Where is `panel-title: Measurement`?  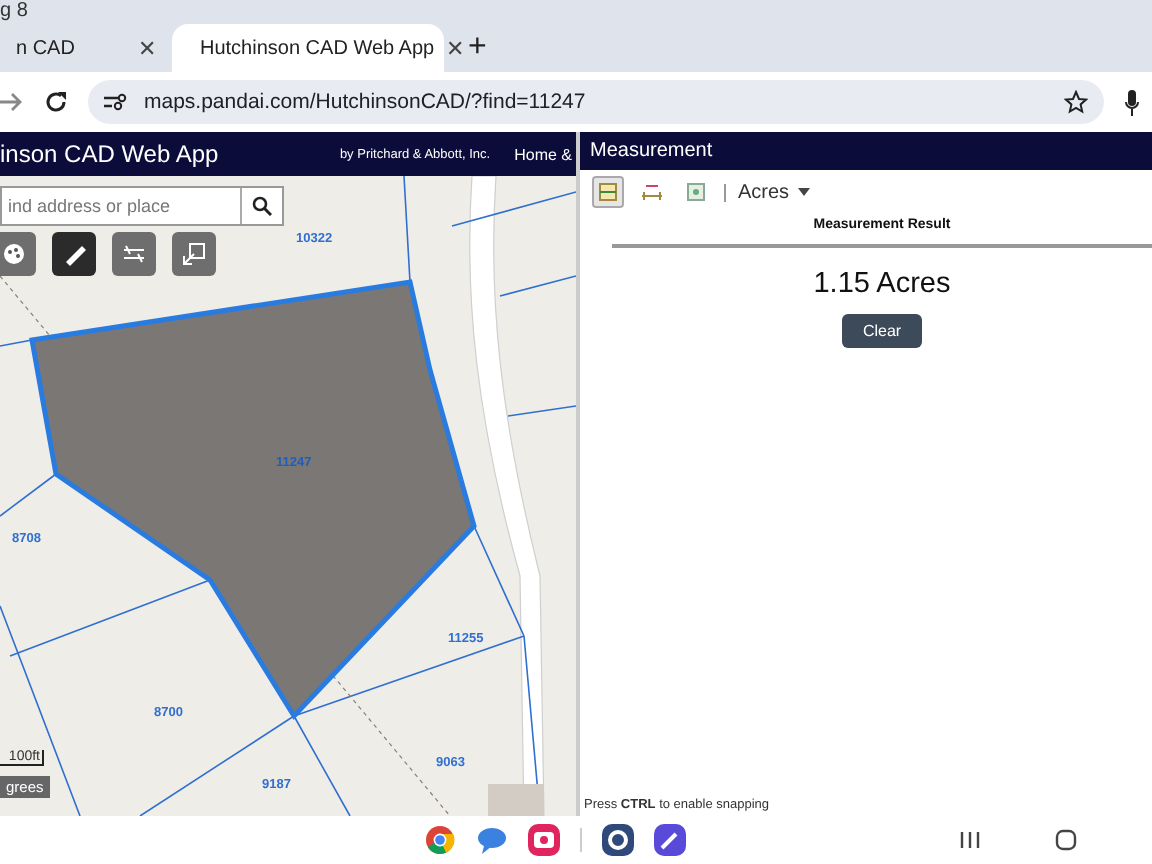
panel-title: Measurement is located at coordinates (866, 151).